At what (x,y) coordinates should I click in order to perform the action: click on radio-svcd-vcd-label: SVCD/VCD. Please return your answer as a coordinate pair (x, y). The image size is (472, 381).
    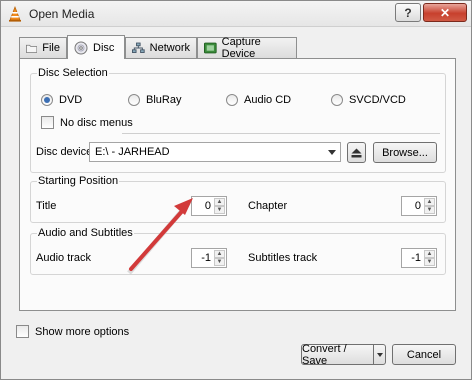
    Looking at the image, I should click on (377, 100).